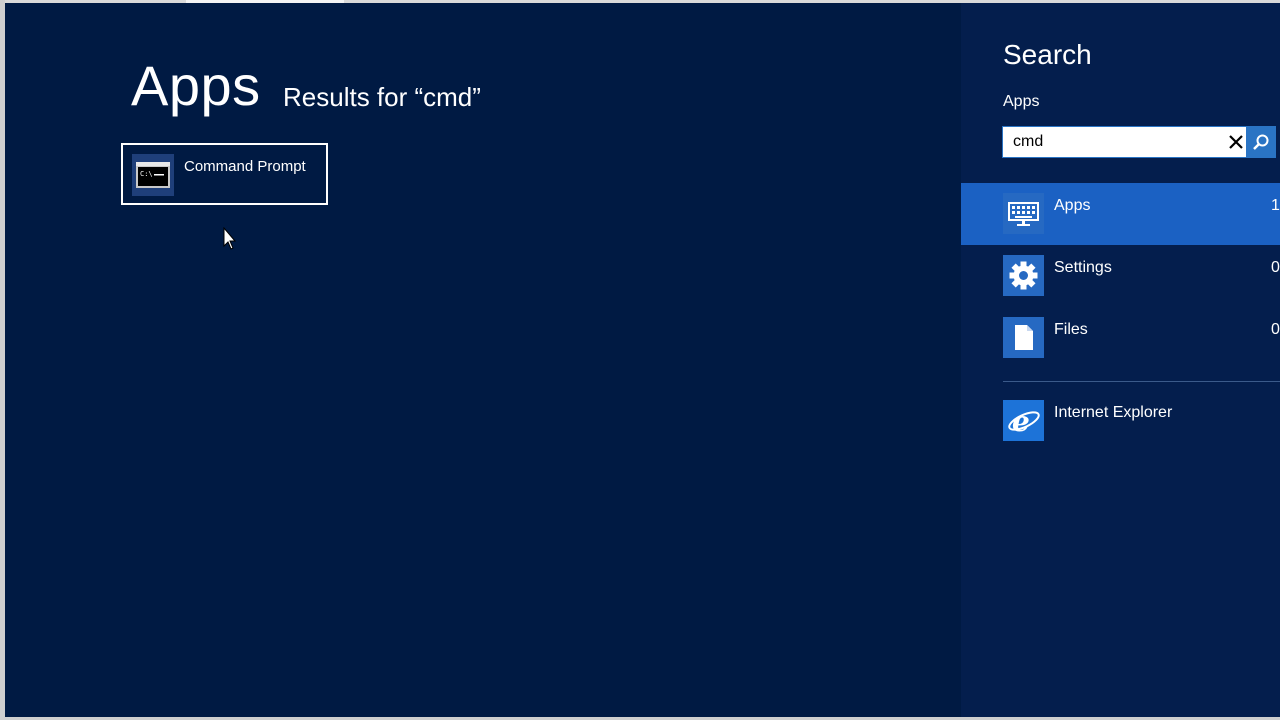 The image size is (1280, 720). What do you see at coordinates (196, 85) in the screenshot?
I see `page-title: Apps` at bounding box center [196, 85].